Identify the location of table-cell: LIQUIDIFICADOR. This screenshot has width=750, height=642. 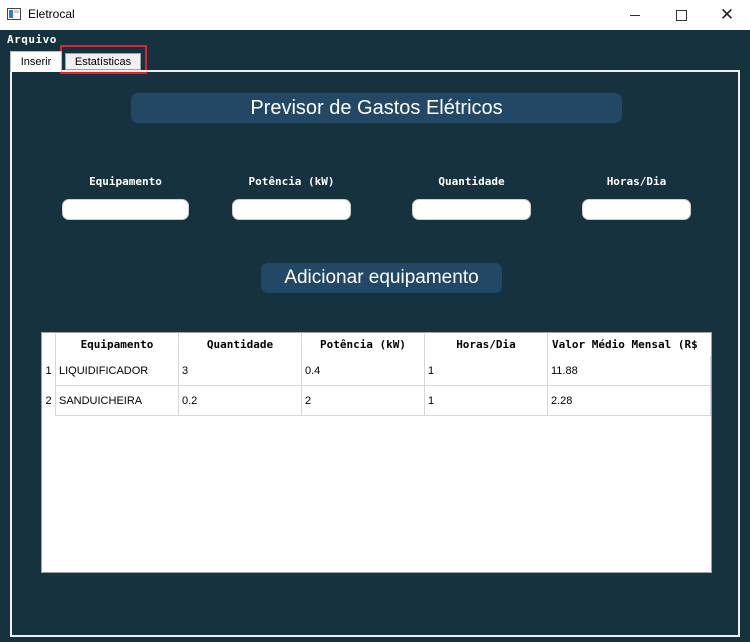
(117, 371).